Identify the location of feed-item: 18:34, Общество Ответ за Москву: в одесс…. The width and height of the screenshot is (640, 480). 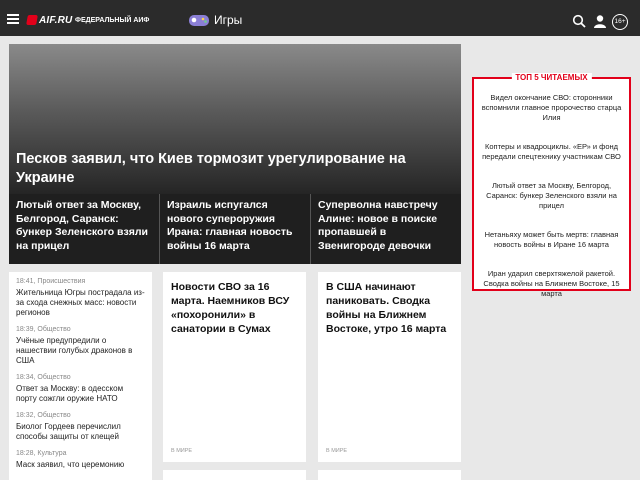
(81, 389).